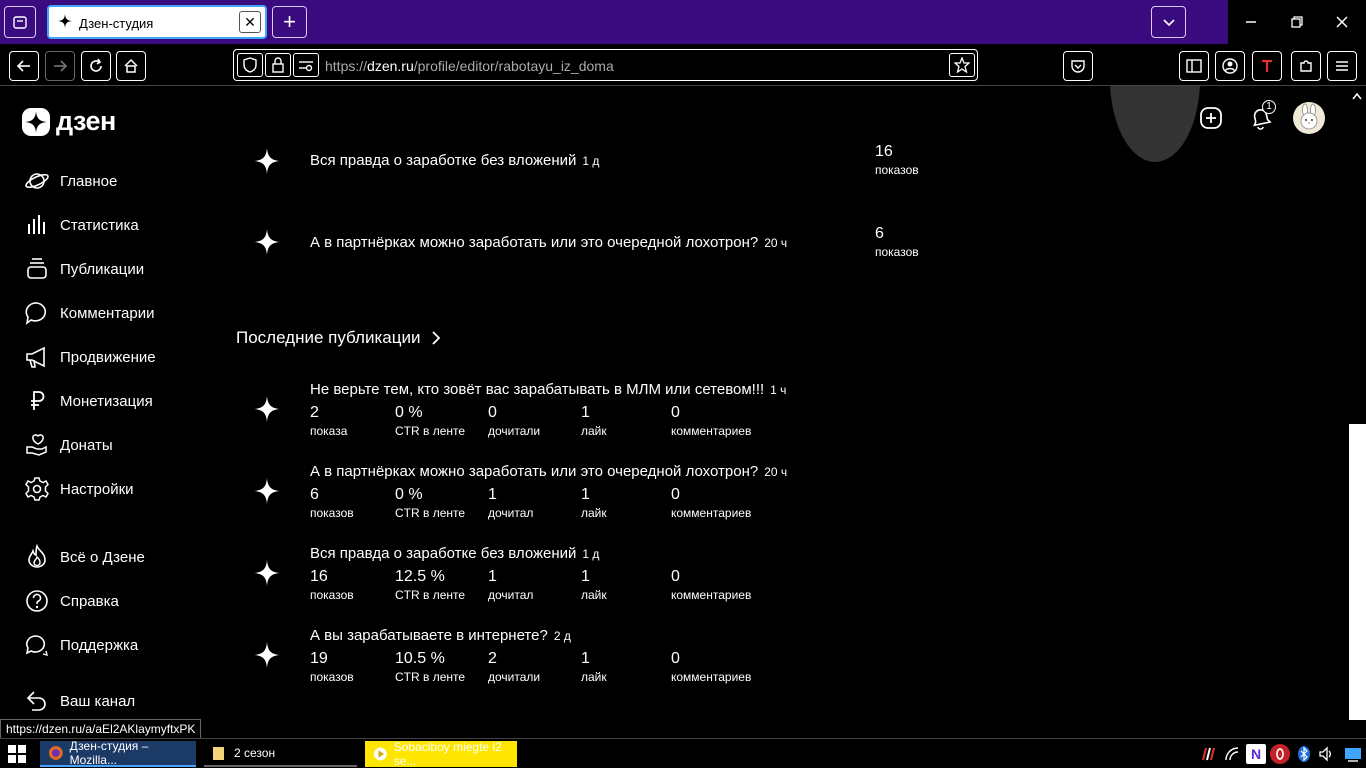  What do you see at coordinates (84, 557) in the screenshot?
I see `sidebar-item-about-dzen: Всё о Дзене` at bounding box center [84, 557].